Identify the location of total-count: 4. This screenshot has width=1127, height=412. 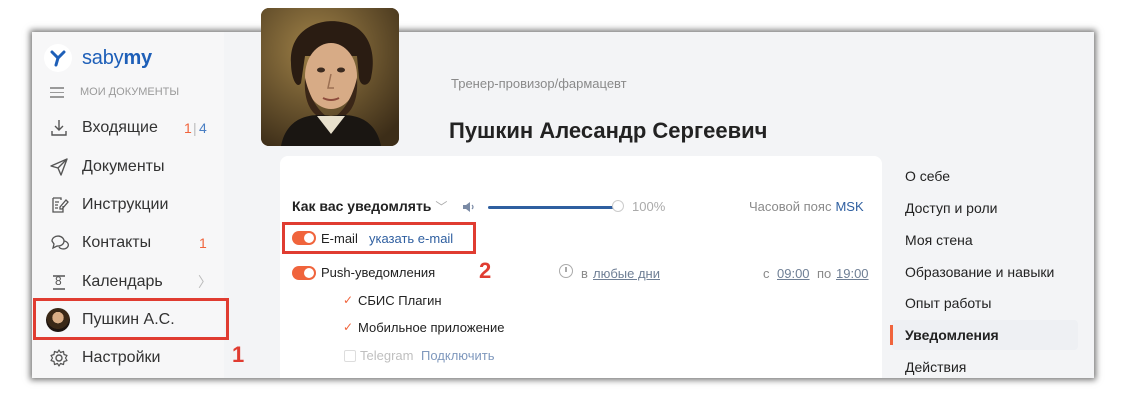
(203, 128).